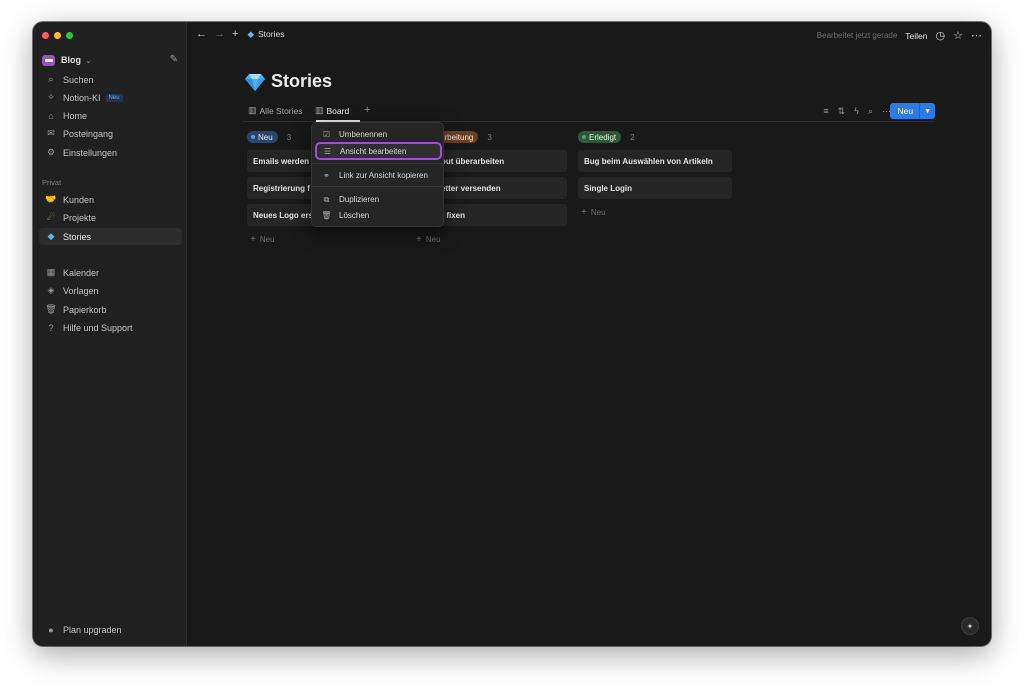 This screenshot has height=690, width=1024. What do you see at coordinates (45, 35) in the screenshot?
I see `close-window-button` at bounding box center [45, 35].